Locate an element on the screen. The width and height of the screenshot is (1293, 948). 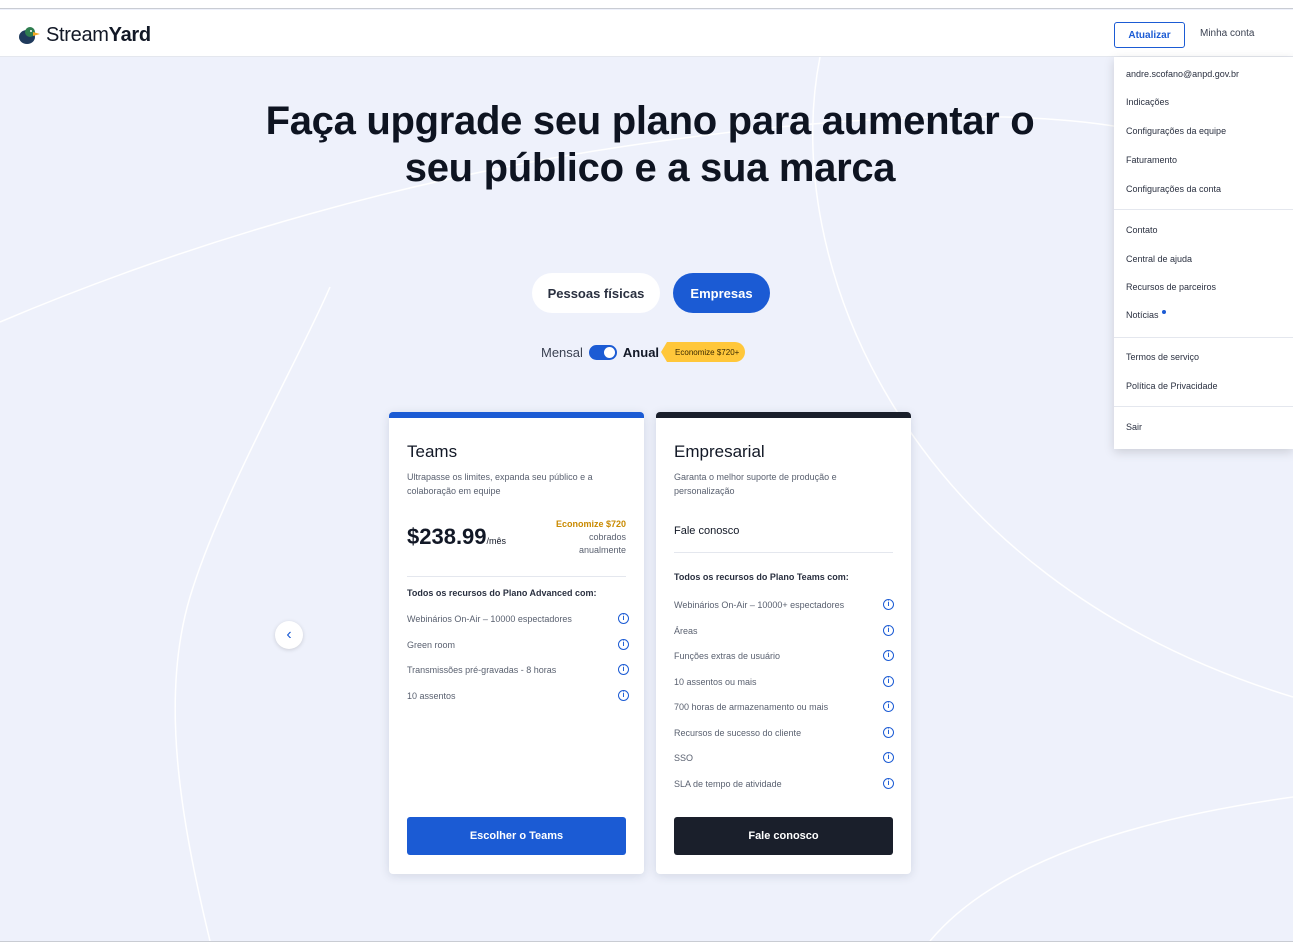
feature-item: Transmissões pré-gravadas - 8 horas i is located at coordinates (518, 677).